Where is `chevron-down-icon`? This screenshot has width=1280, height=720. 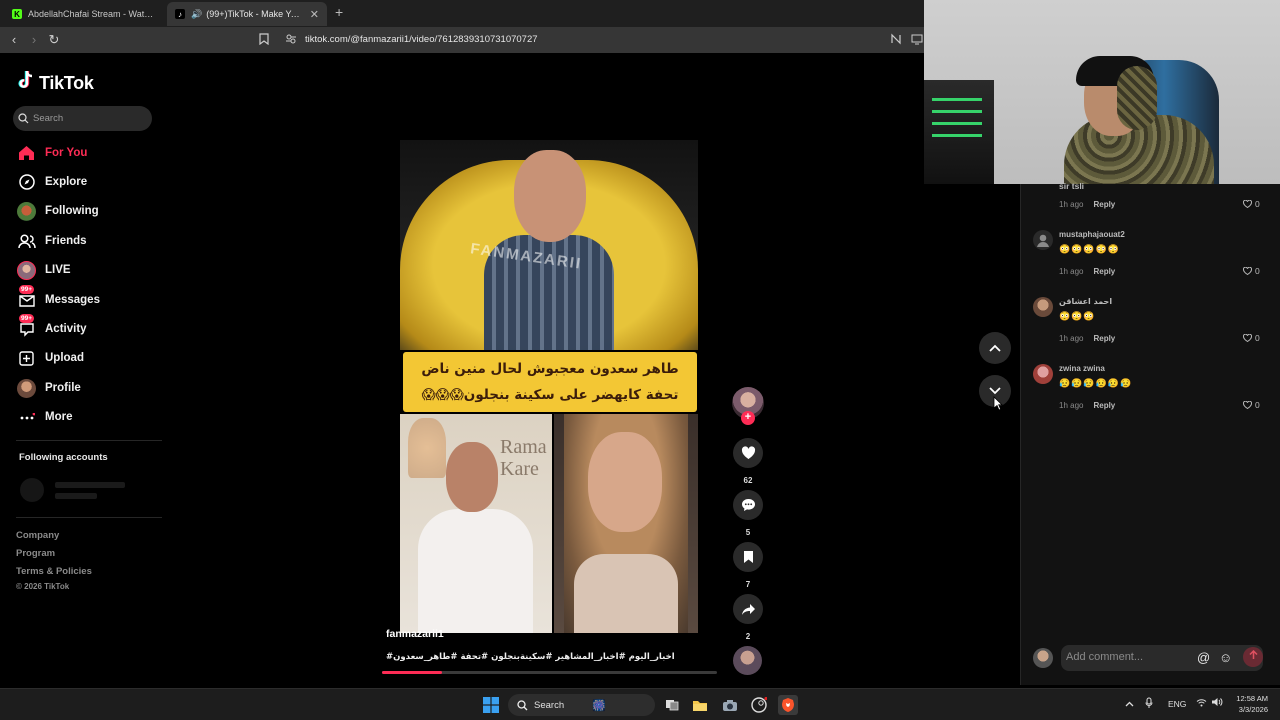
chevron-down-icon is located at coordinates (995, 391).